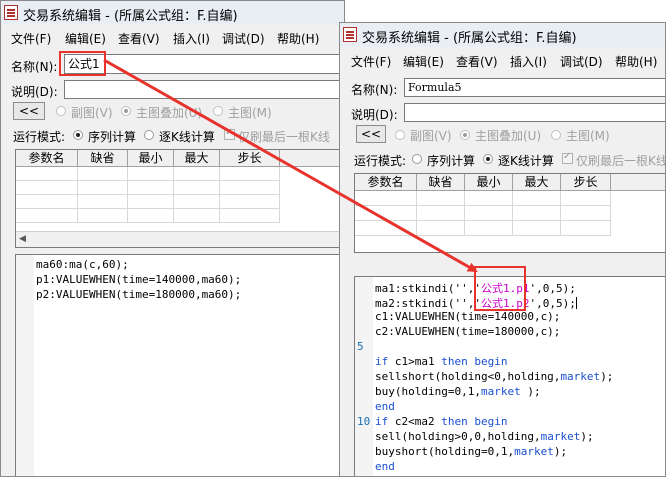  I want to click on parameter-table: 参数名 缺省 最小 最大 步长, so click(509, 213).